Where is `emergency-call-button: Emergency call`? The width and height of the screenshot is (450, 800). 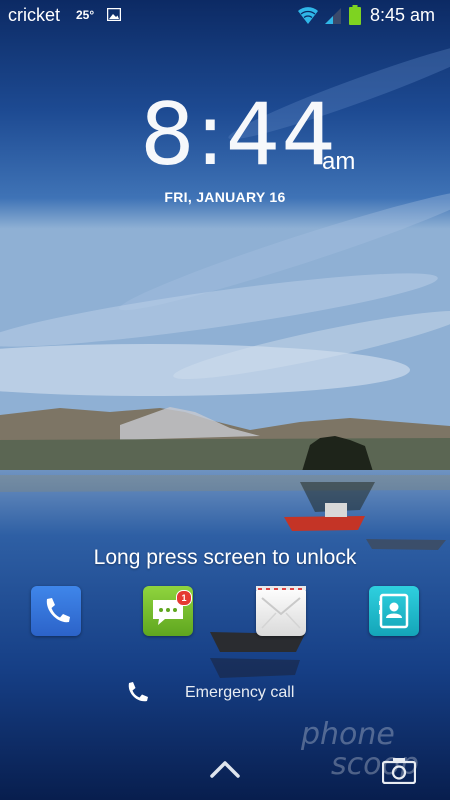 emergency-call-button: Emergency call is located at coordinates (239, 693).